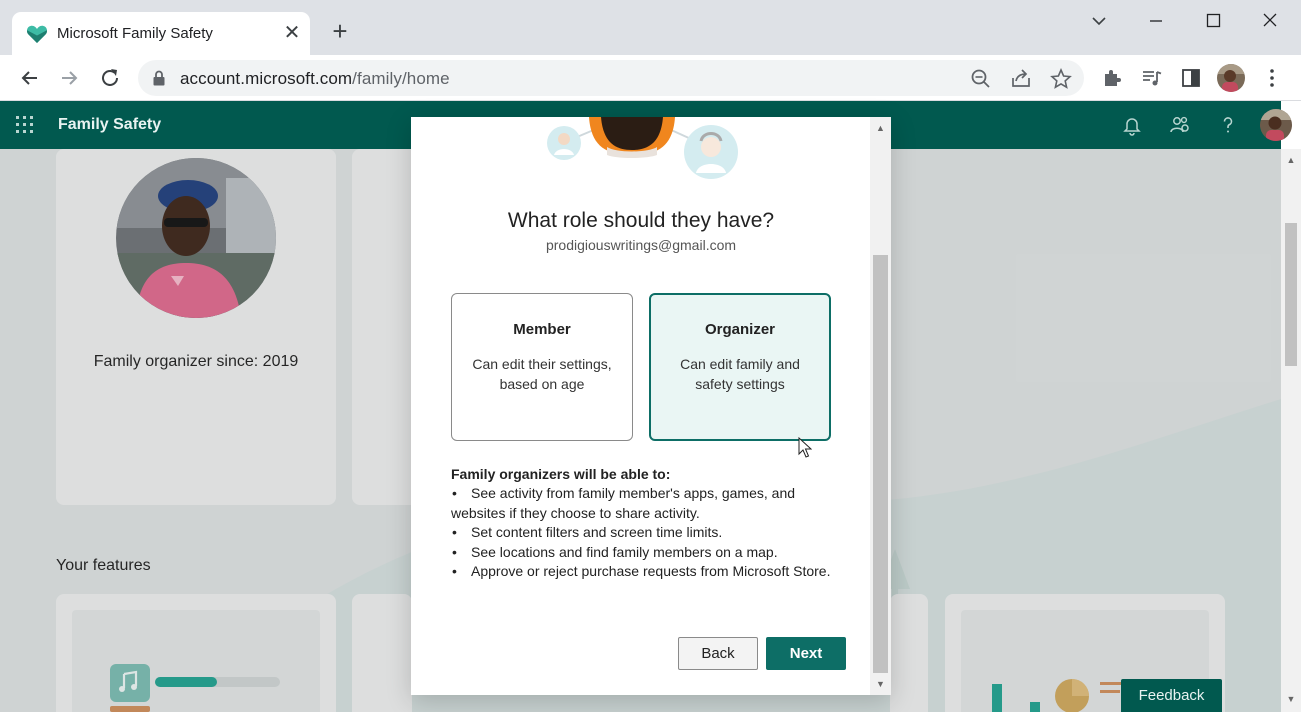 This screenshot has width=1301, height=712. Describe the element at coordinates (69, 78) in the screenshot. I see `forward-arrow-icon` at that location.